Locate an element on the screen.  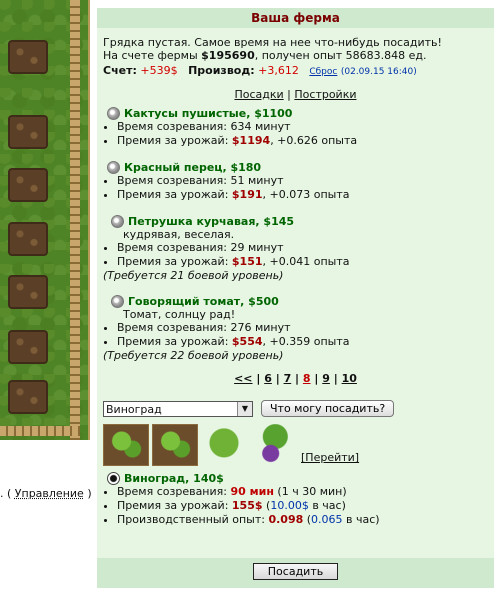
farm-field is located at coordinates (45, 220).